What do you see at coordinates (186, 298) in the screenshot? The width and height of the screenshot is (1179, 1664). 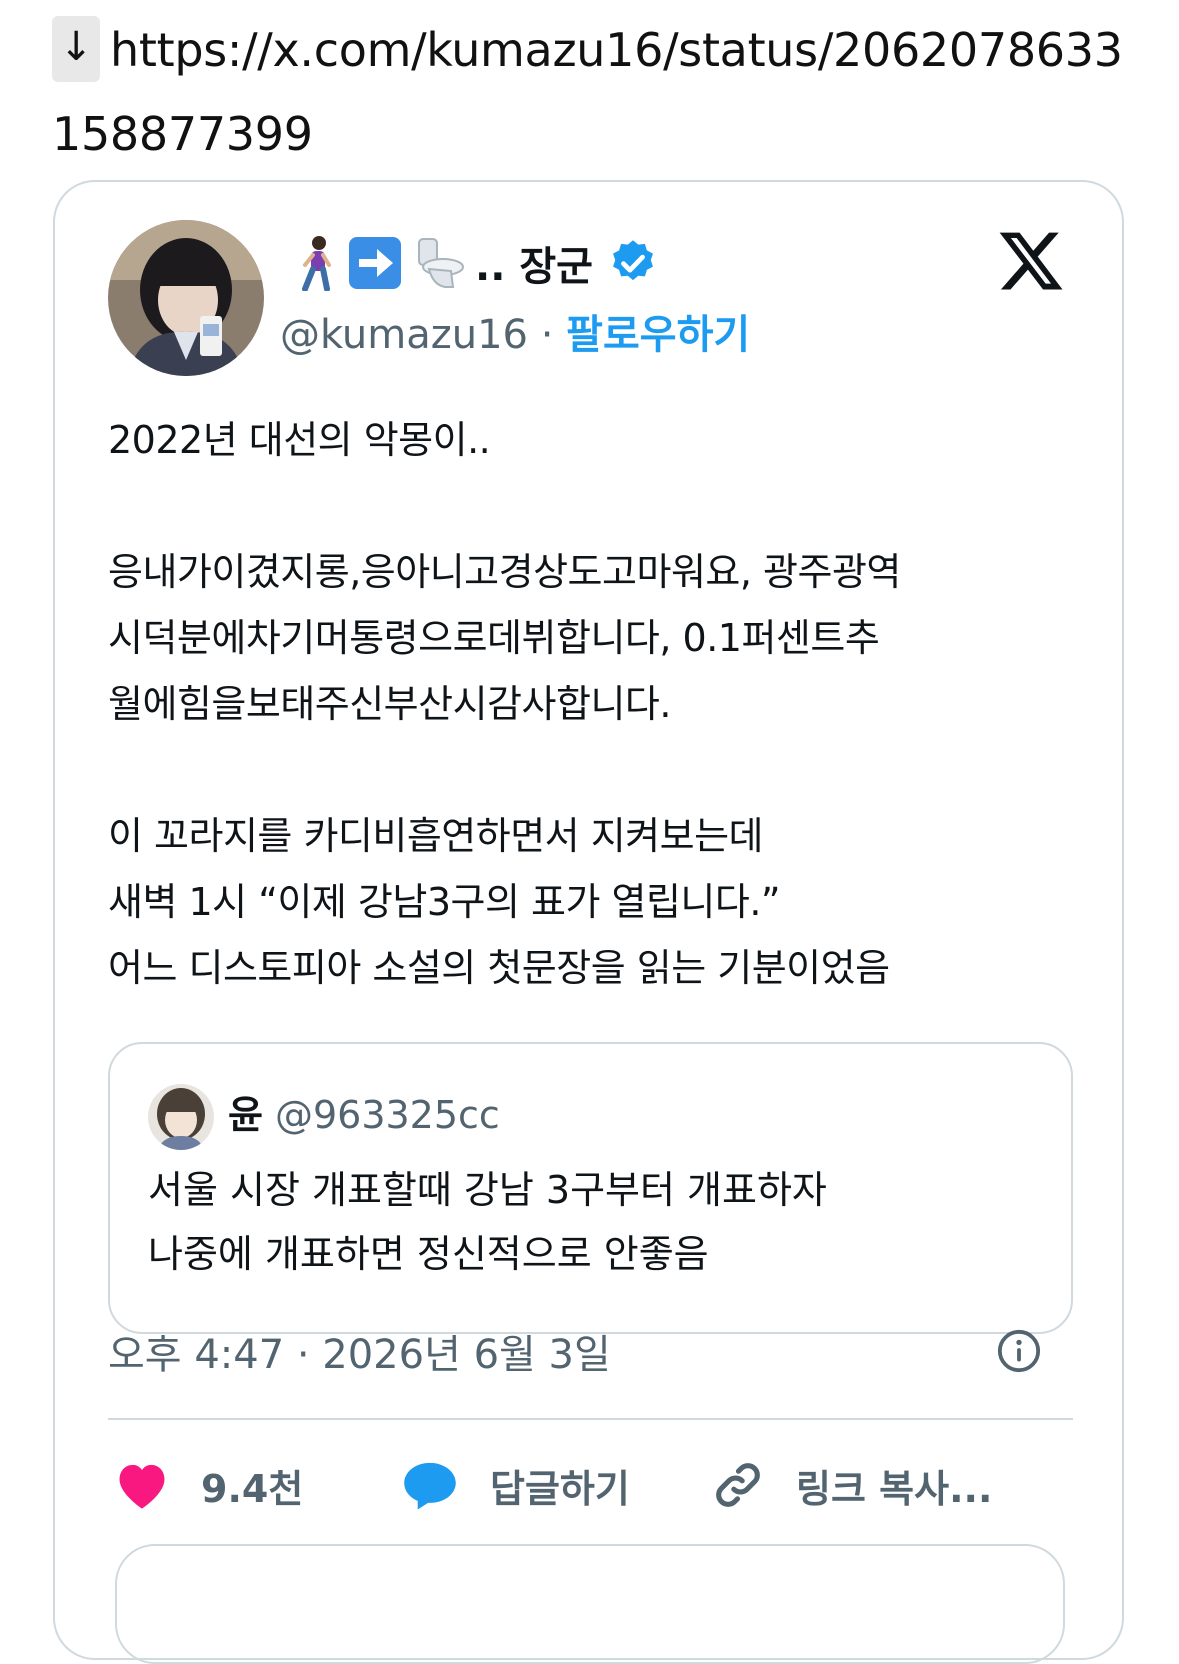 I see `avatar` at bounding box center [186, 298].